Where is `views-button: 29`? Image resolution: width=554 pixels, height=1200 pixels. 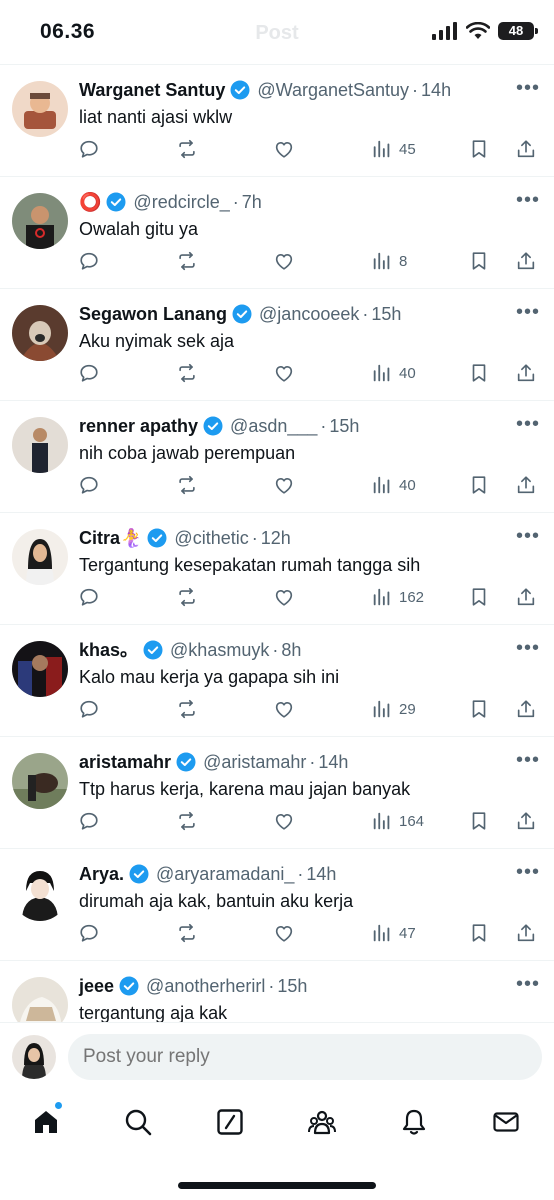 views-button: 29 is located at coordinates (393, 709).